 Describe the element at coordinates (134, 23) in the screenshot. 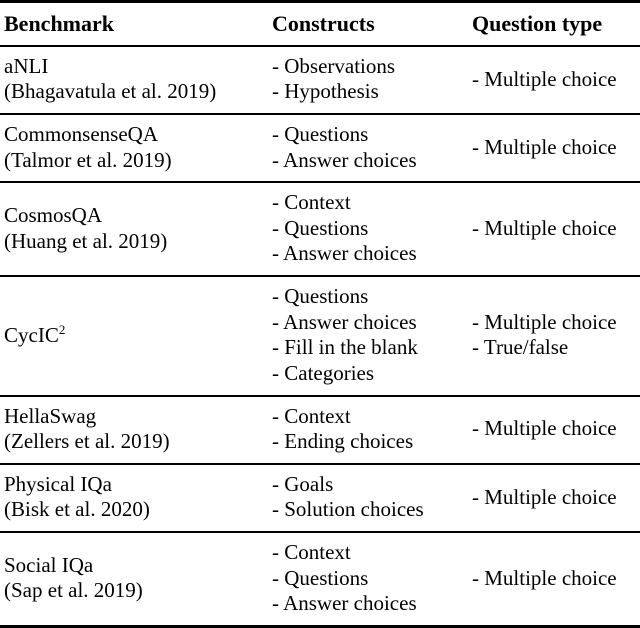

I see `column-header-benchmark: Benchmark` at that location.